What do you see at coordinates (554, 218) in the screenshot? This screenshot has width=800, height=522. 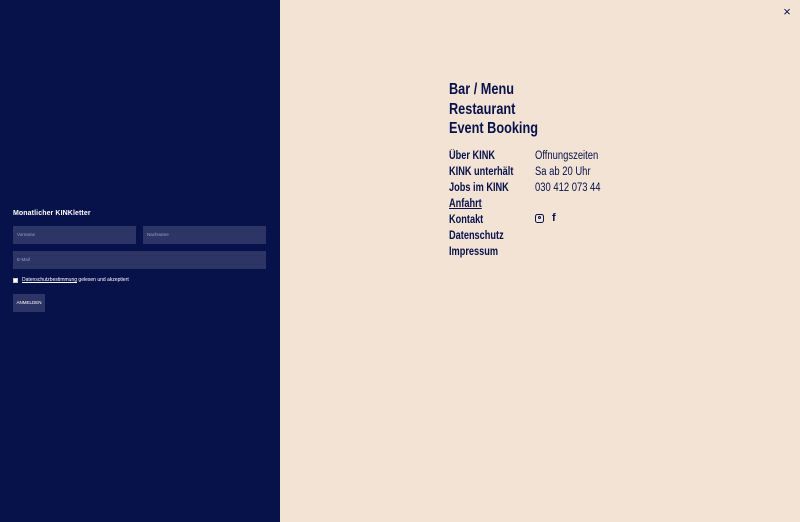 I see `facebook-icon: f` at bounding box center [554, 218].